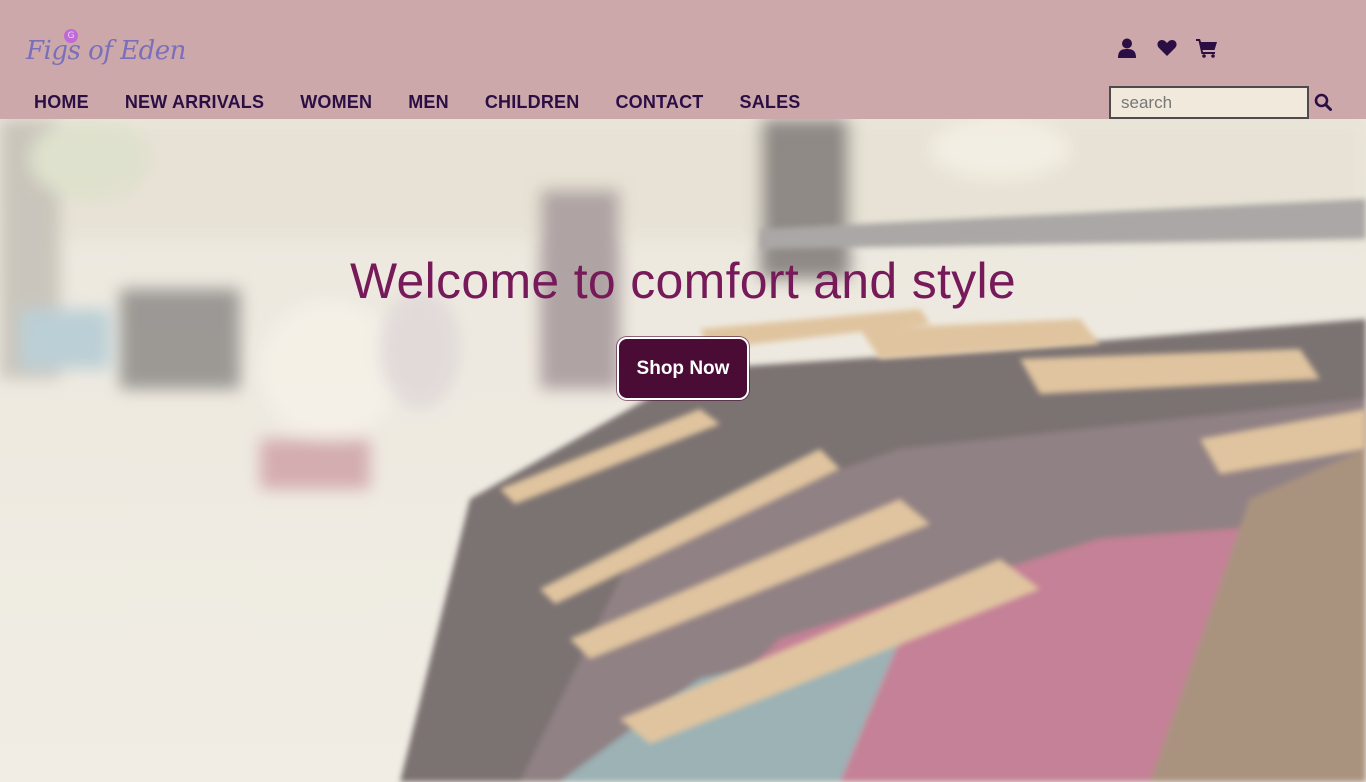 This screenshot has height=782, width=1366. I want to click on site-logo: G Figs of Eden, so click(105, 53).